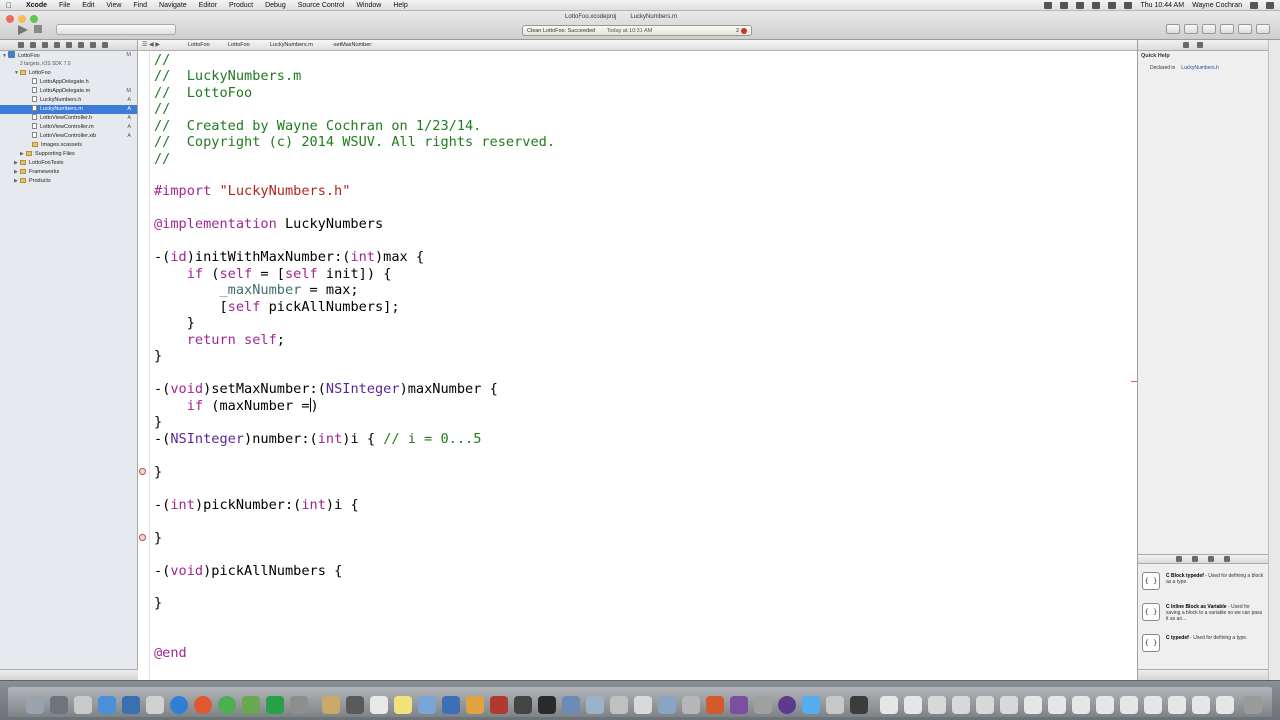 This screenshot has height=720, width=1280. What do you see at coordinates (1186, 45) in the screenshot?
I see `file-inspector-icon` at bounding box center [1186, 45].